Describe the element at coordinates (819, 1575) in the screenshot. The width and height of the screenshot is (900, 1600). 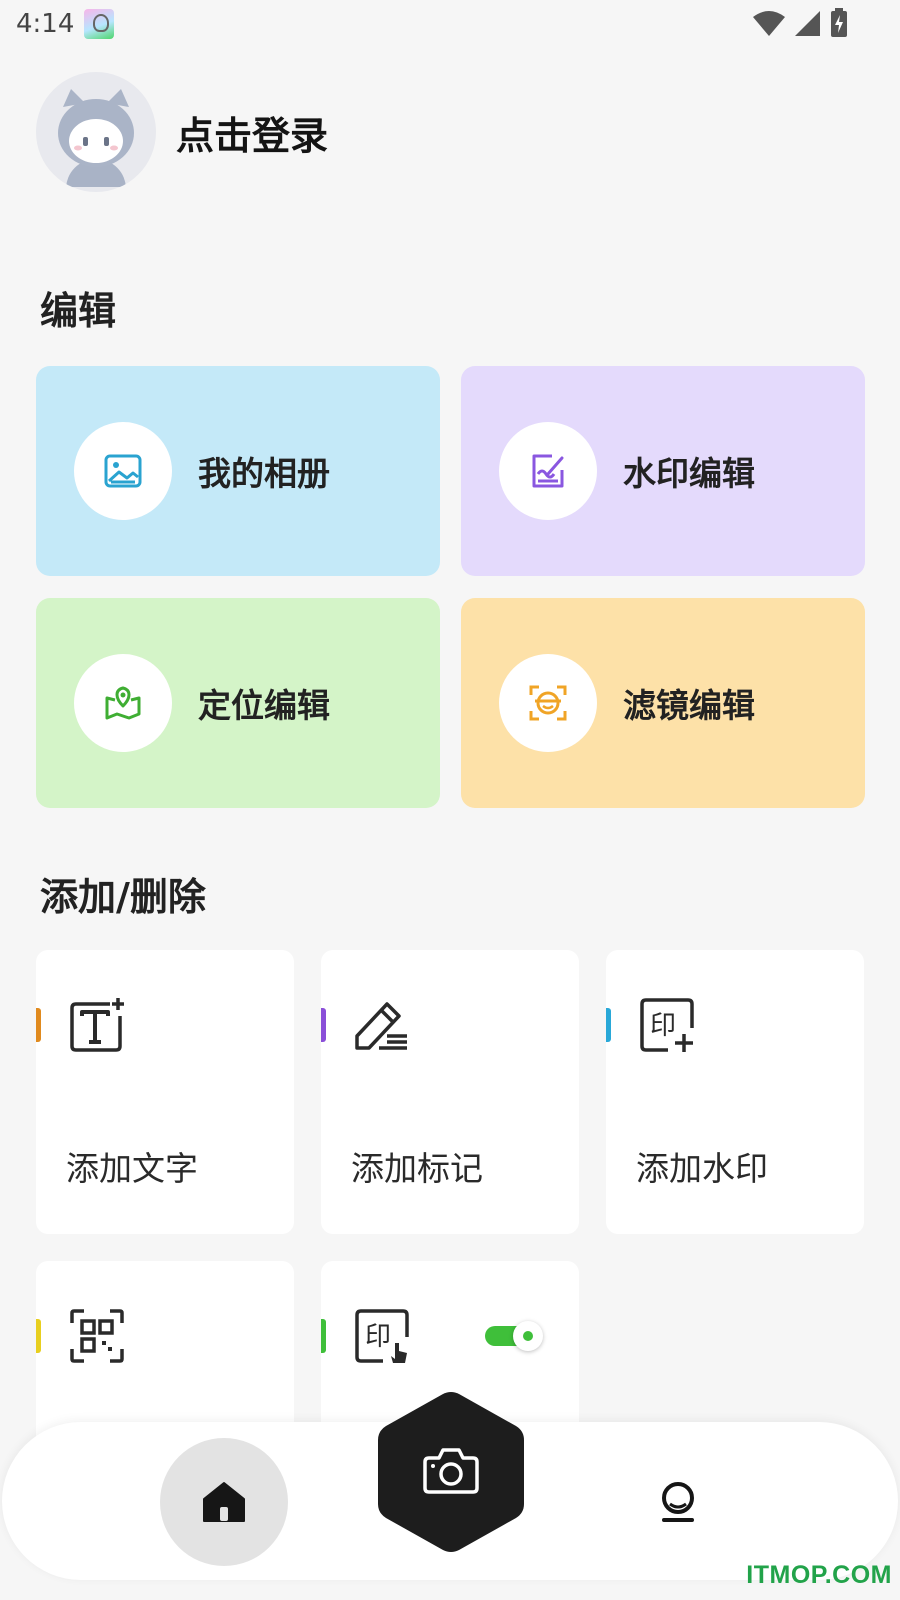
I see `site-watermark: ITMOP.COM` at that location.